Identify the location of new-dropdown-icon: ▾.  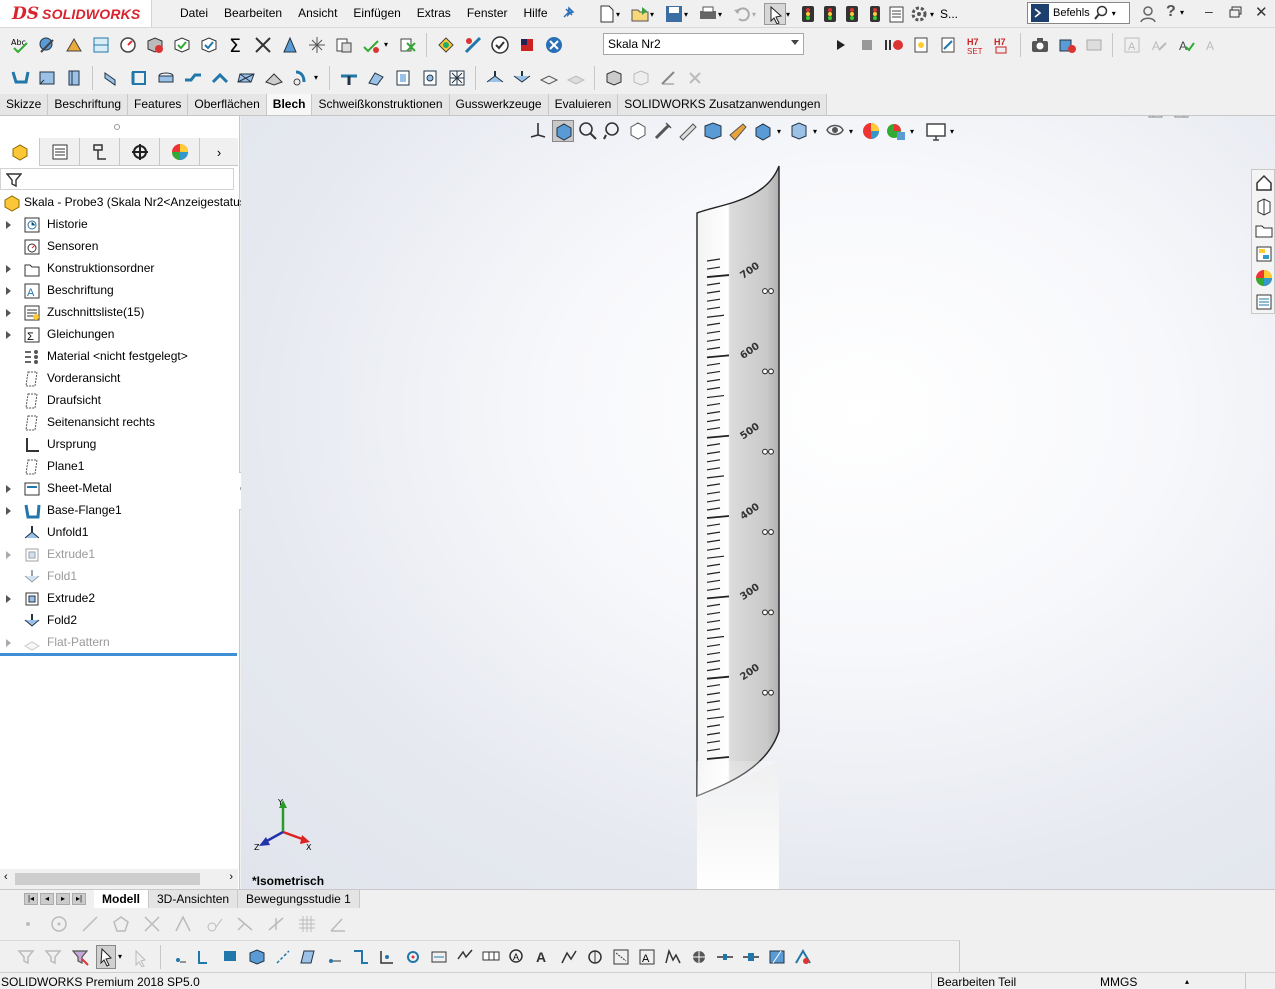
(623, 14).